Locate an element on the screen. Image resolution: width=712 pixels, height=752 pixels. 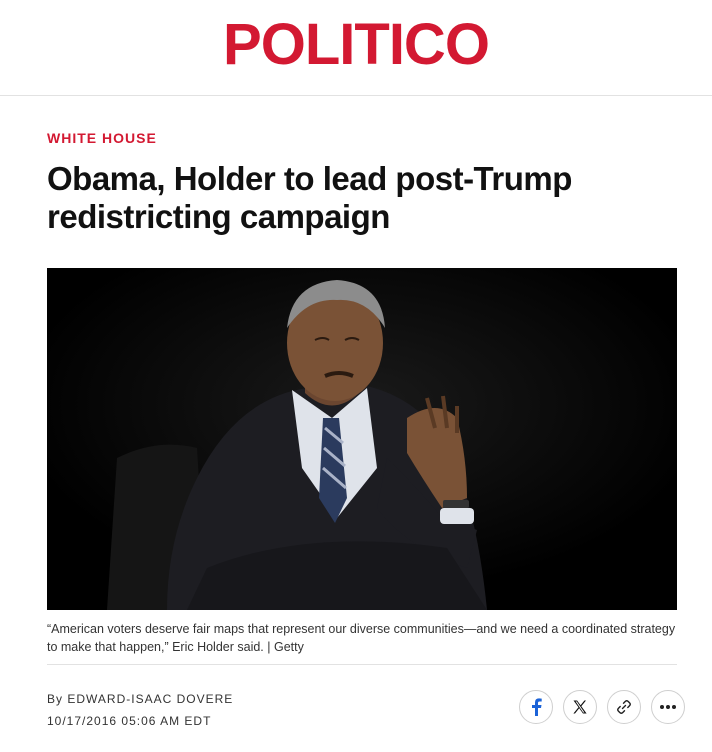
x-share-button is located at coordinates (580, 707).